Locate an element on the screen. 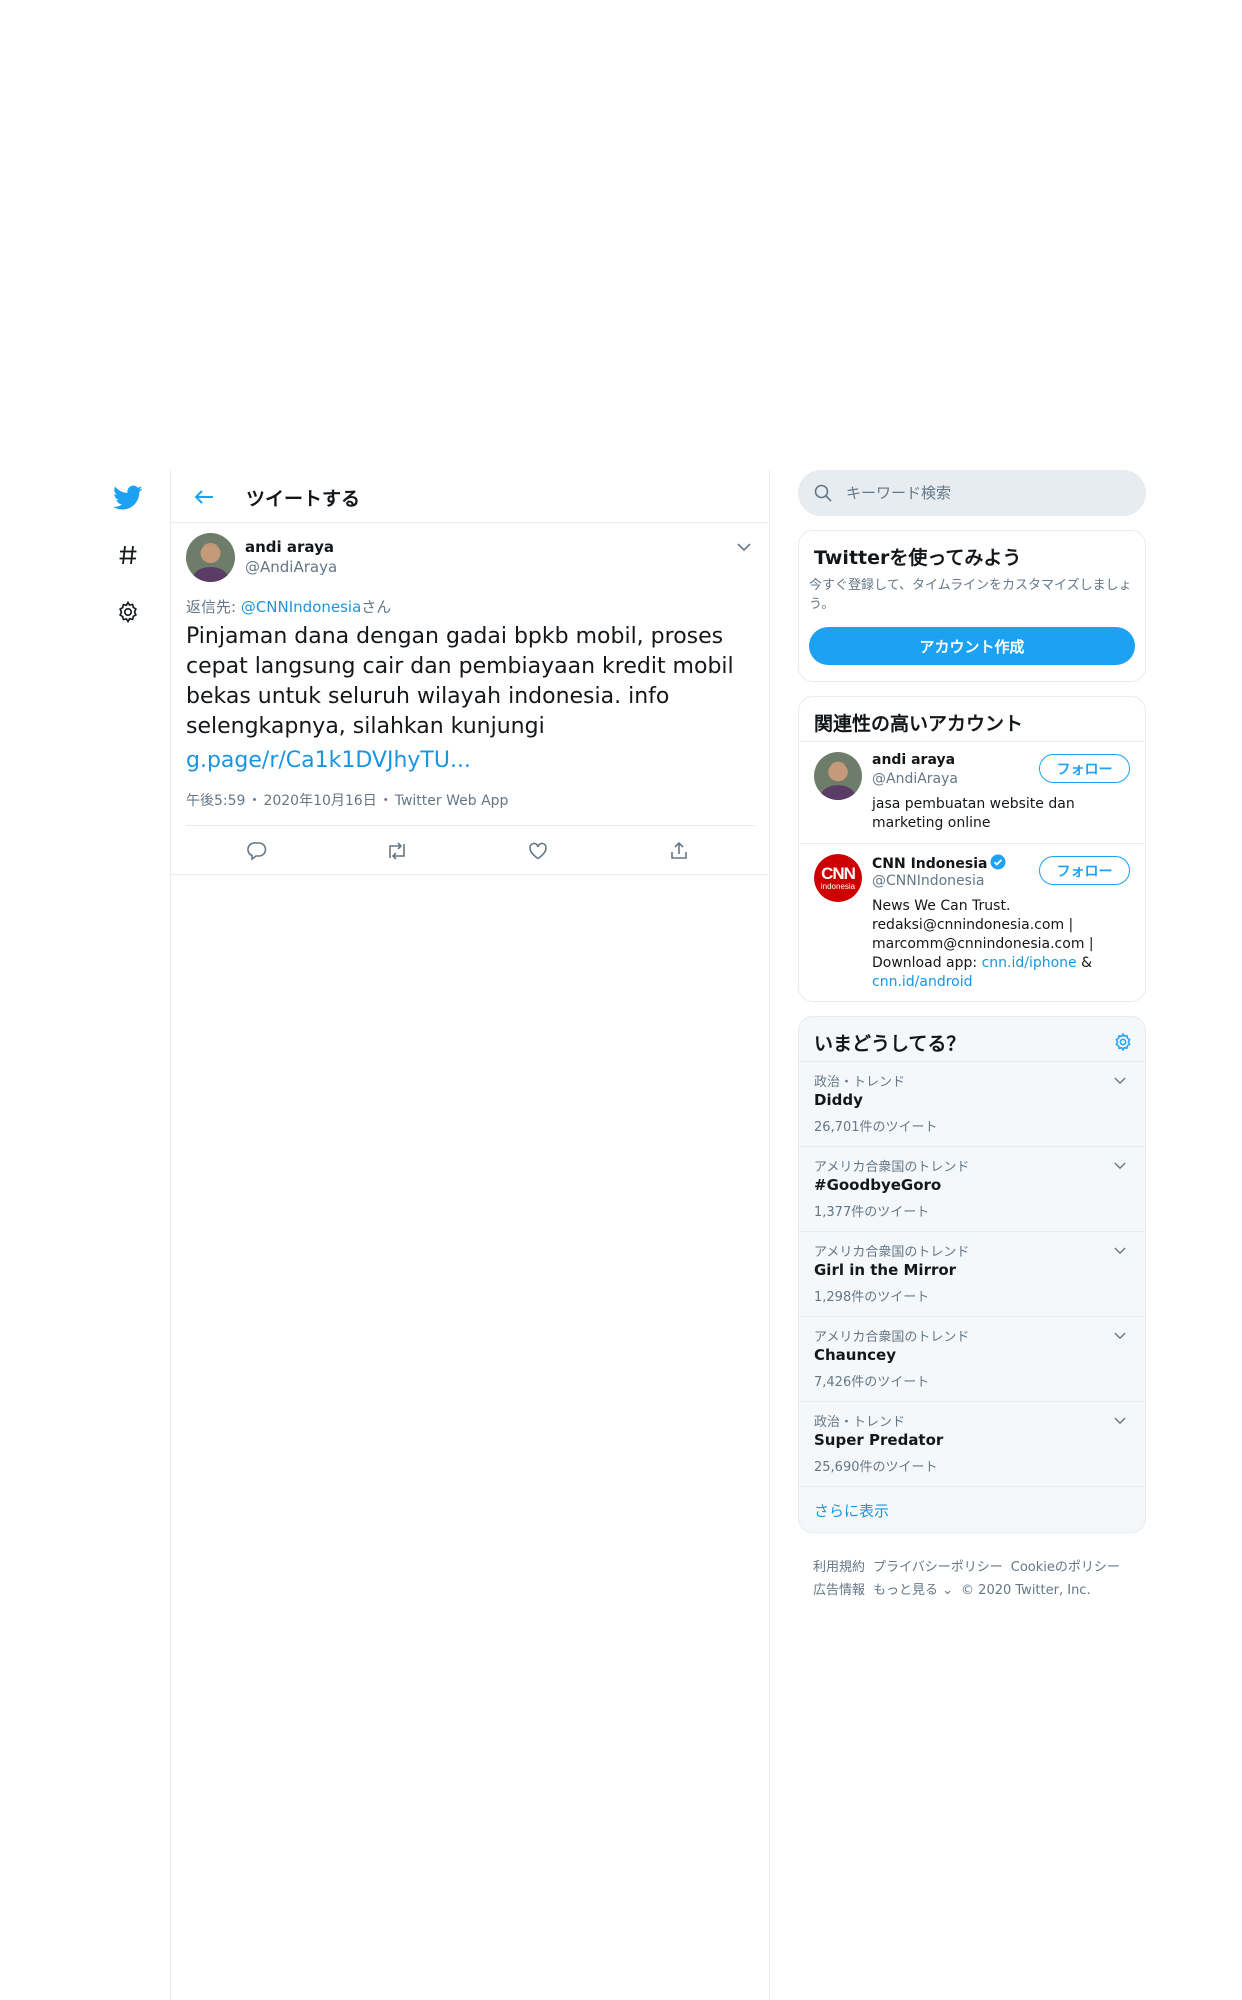 The height and width of the screenshot is (2000, 1242). cnn-logo-subtext: indonesia is located at coordinates (838, 886).